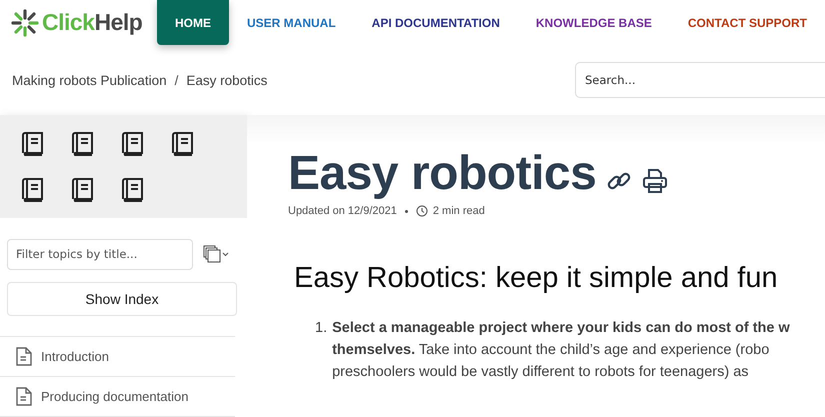 The width and height of the screenshot is (825, 417). Describe the element at coordinates (25, 23) in the screenshot. I see `logo-star-icon` at that location.